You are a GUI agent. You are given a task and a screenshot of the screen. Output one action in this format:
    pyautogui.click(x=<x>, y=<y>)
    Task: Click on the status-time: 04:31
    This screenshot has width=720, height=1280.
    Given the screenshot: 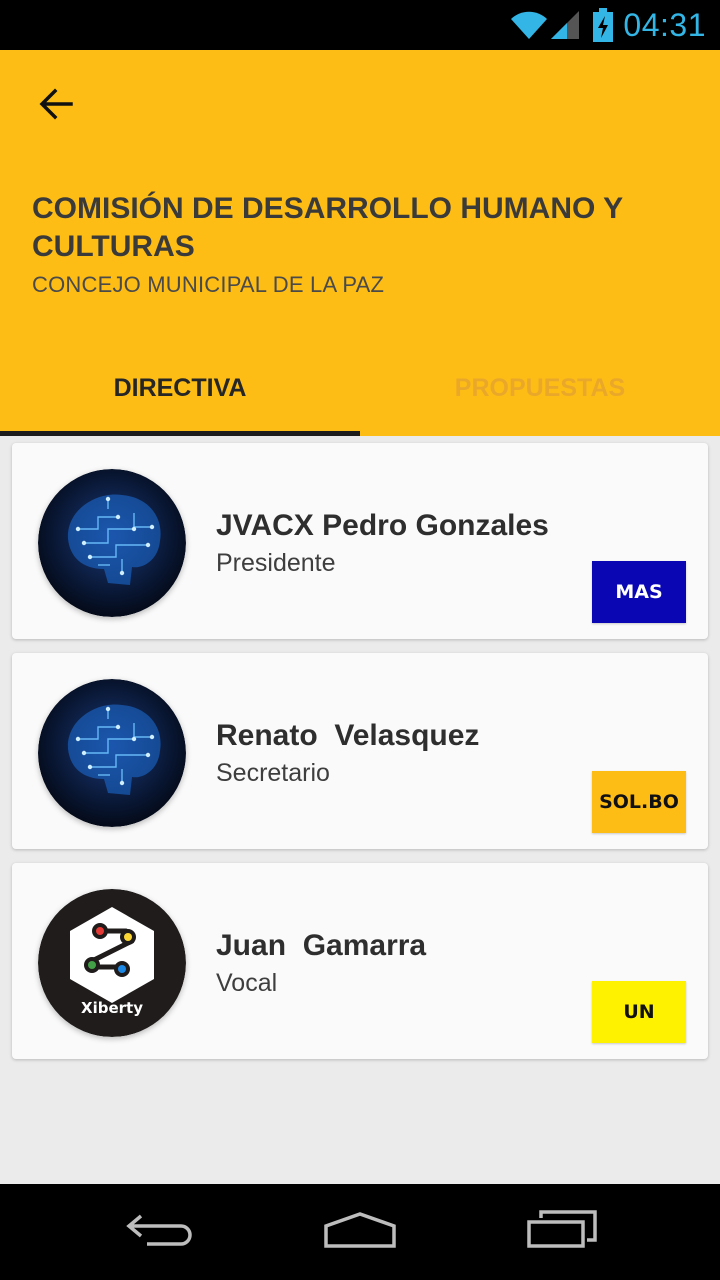 What is the action you would take?
    pyautogui.click(x=664, y=24)
    